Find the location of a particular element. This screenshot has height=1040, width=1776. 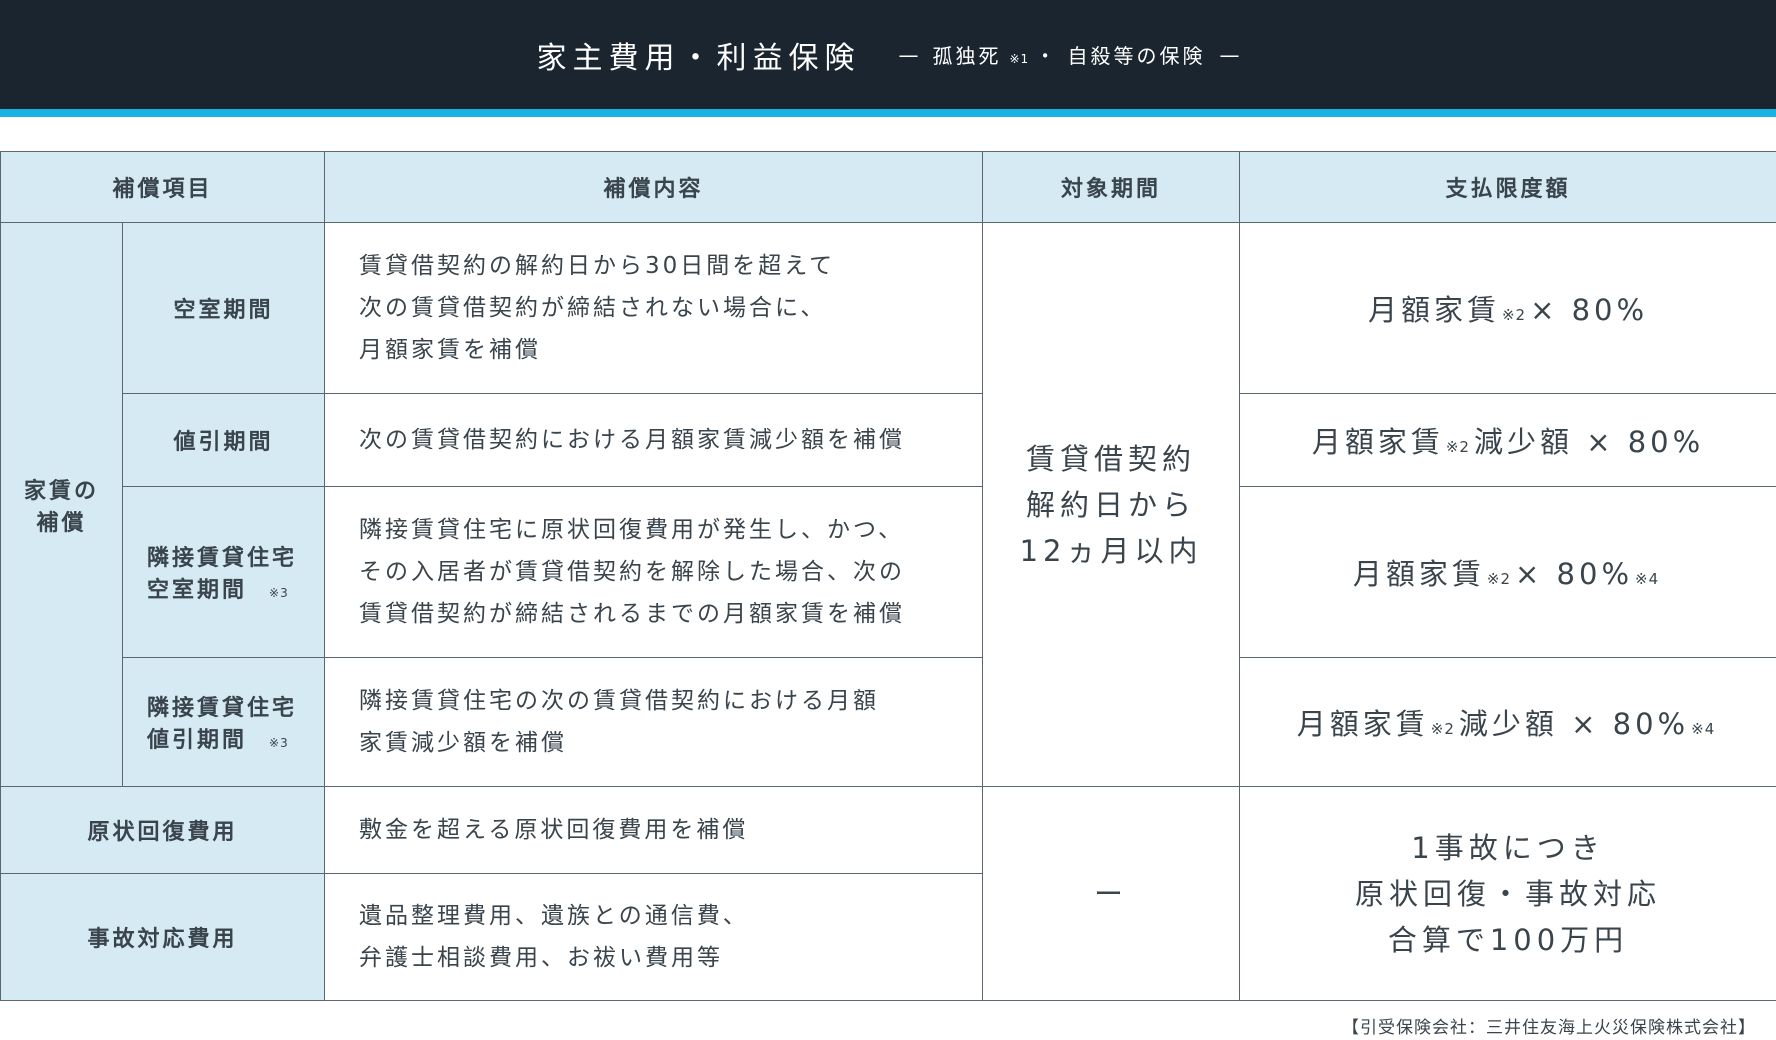

row-label: 値引期間 is located at coordinates (223, 440).